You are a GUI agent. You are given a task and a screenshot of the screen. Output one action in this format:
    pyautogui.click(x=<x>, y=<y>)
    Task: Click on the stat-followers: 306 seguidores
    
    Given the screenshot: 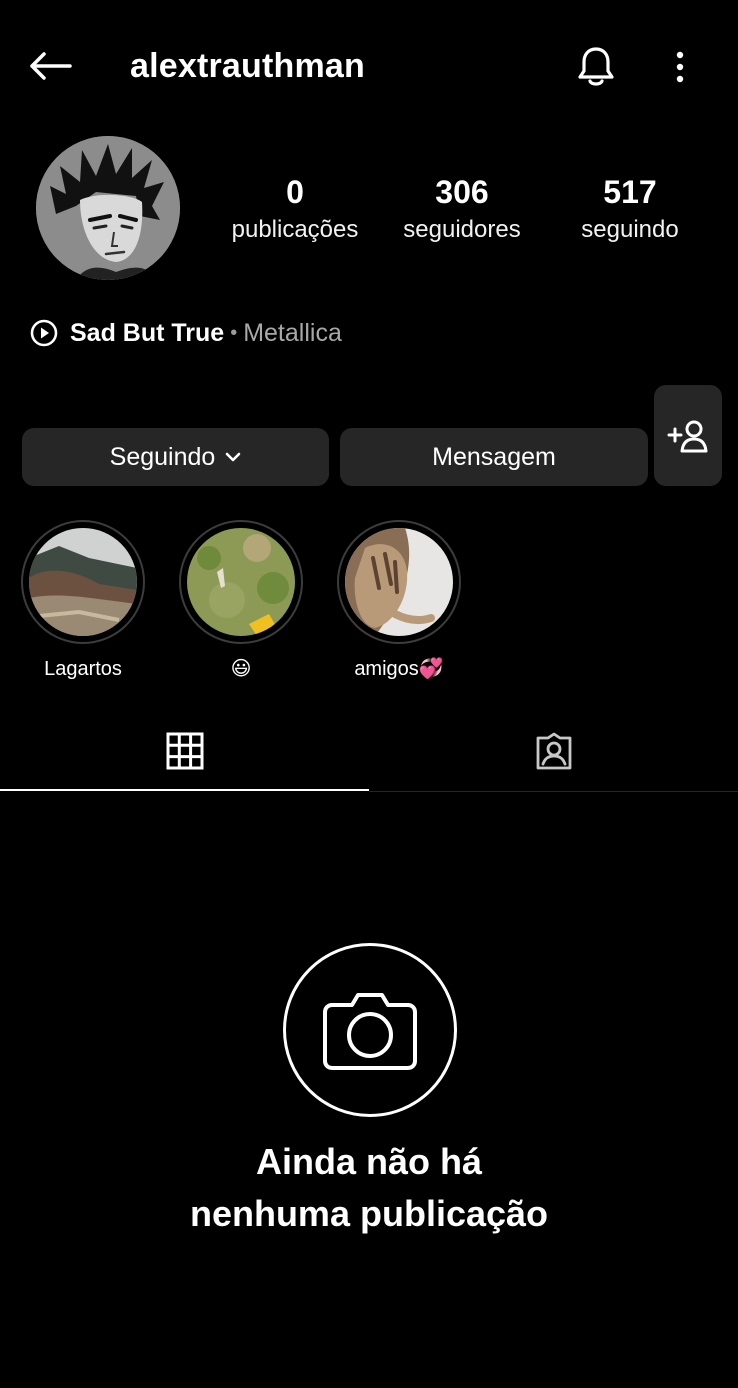 What is the action you would take?
    pyautogui.click(x=462, y=210)
    